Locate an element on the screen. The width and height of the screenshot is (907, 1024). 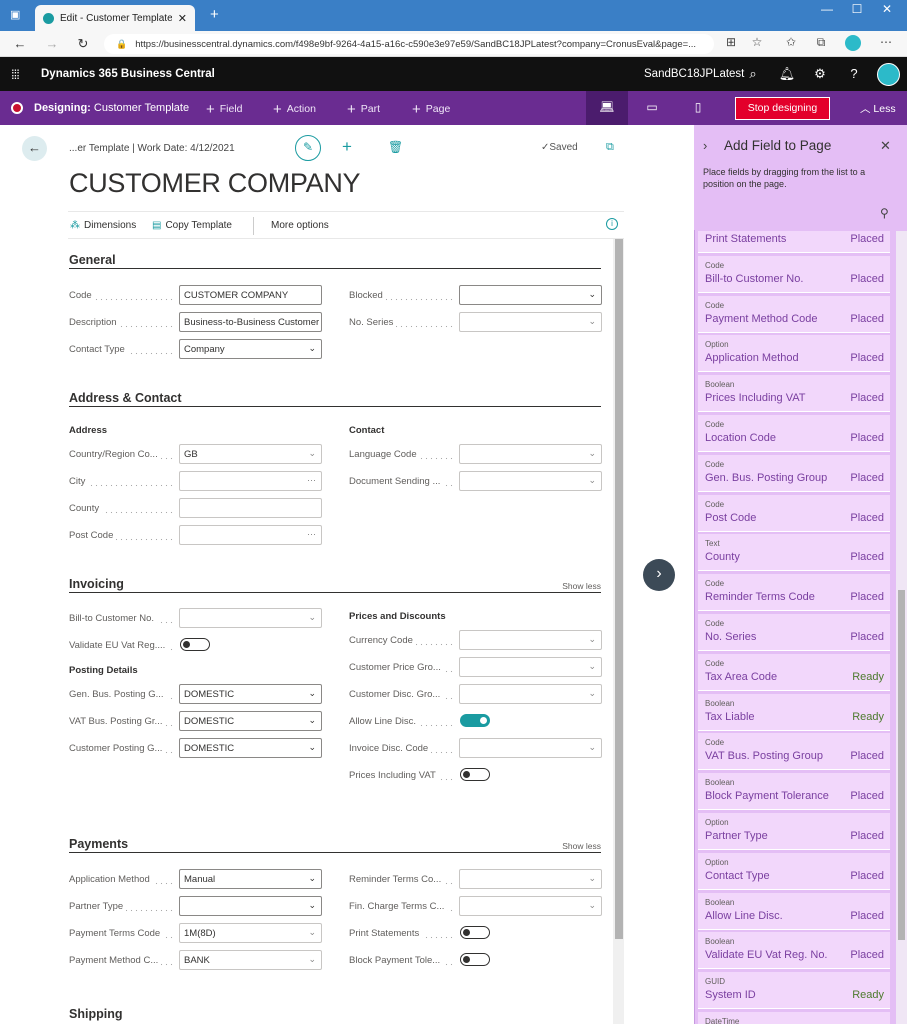
prices-incl-vat-toggle is located at coordinates (475, 774).